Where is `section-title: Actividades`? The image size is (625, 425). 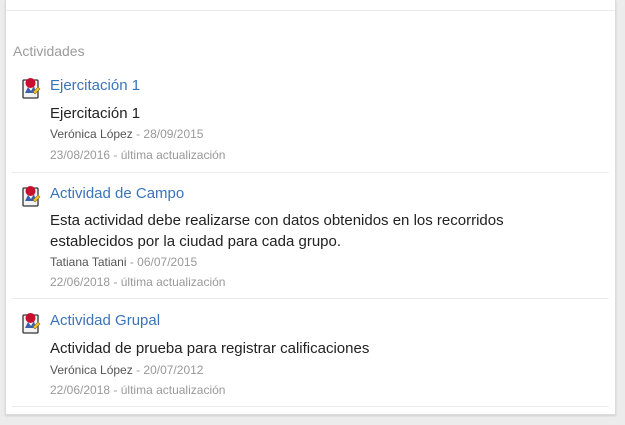 section-title: Actividades is located at coordinates (49, 51).